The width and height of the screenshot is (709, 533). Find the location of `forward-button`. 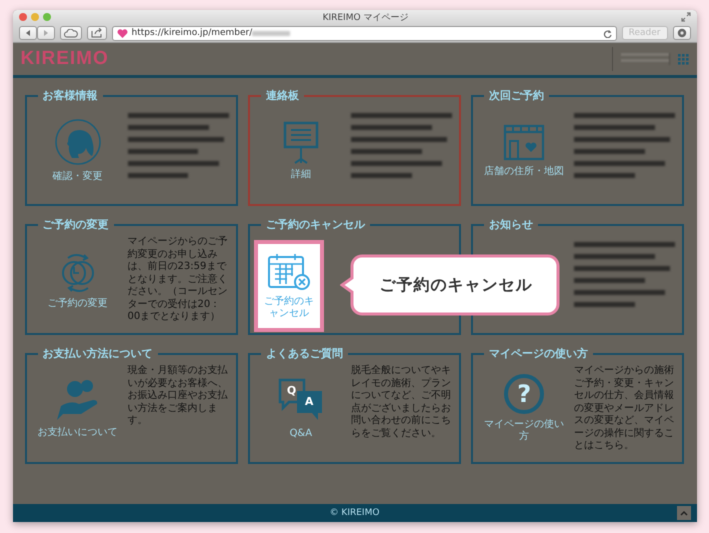

forward-button is located at coordinates (45, 33).